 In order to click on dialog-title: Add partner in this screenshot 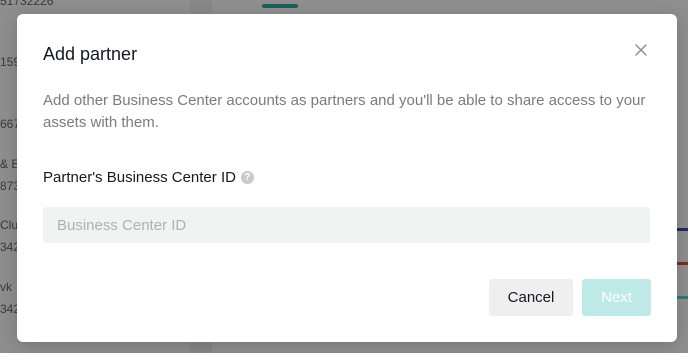, I will do `click(90, 54)`.